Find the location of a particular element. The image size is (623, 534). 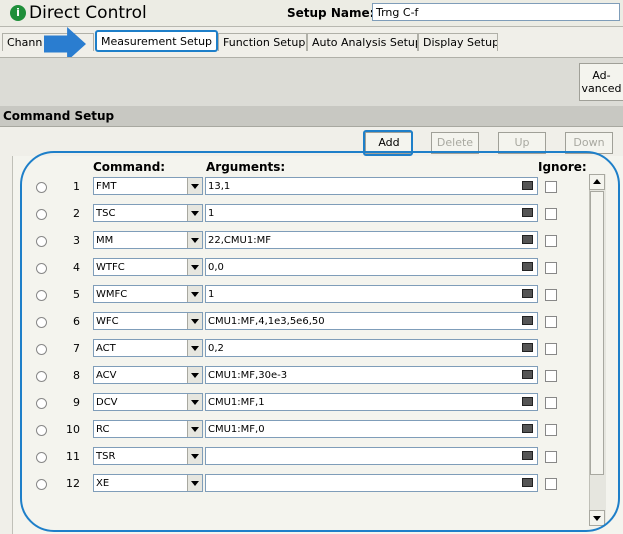

arguments-input: 13,1 is located at coordinates (371, 186).